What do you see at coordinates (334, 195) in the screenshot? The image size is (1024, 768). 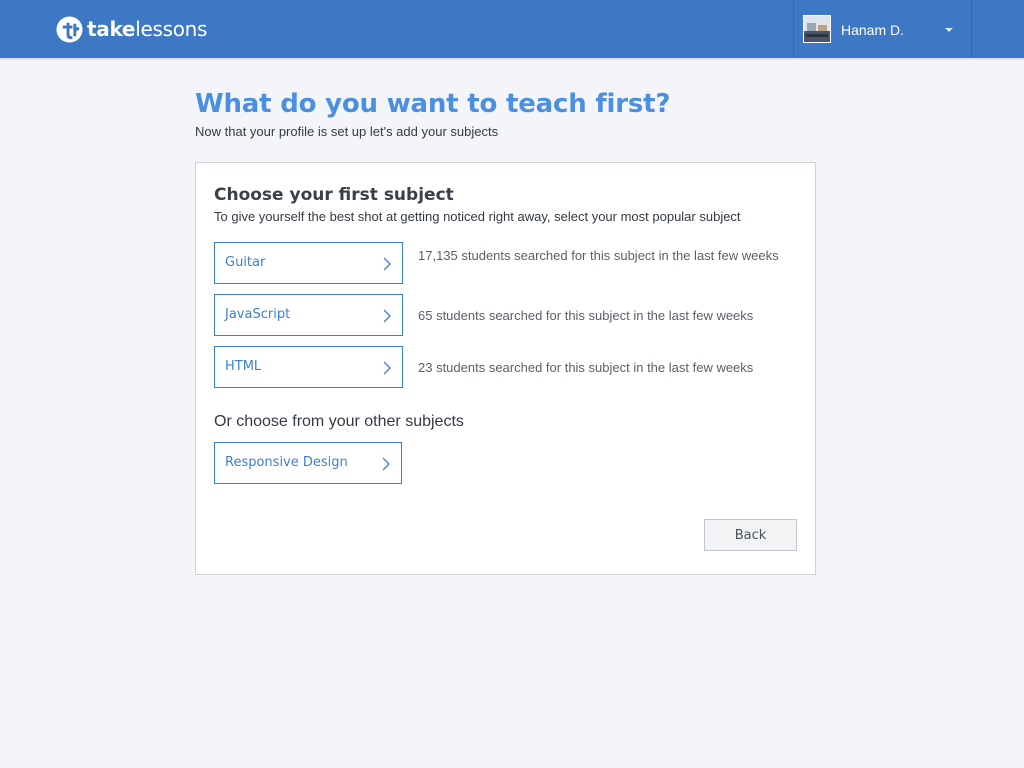 I see `card-title: Choose your first subject` at bounding box center [334, 195].